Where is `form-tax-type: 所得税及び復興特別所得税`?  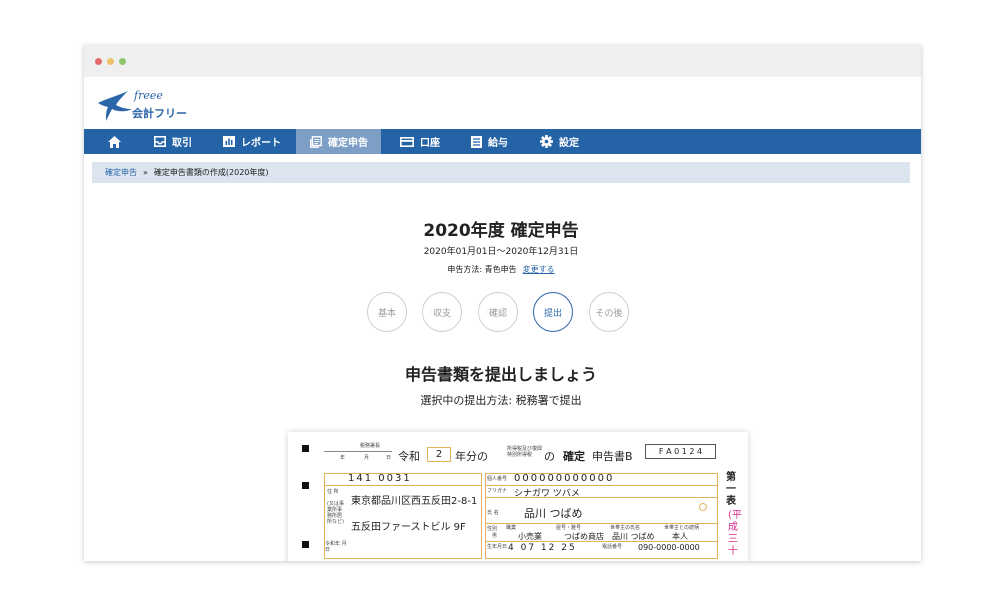 form-tax-type: 所得税及び復興特別所得税 is located at coordinates (525, 452).